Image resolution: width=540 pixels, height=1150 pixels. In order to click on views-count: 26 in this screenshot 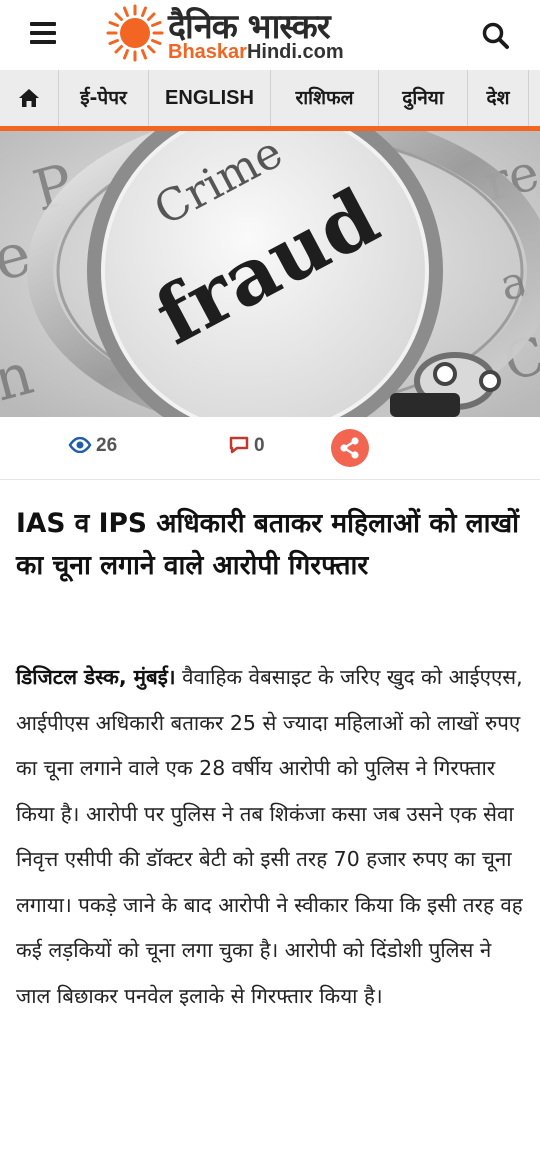, I will do `click(92, 446)`.